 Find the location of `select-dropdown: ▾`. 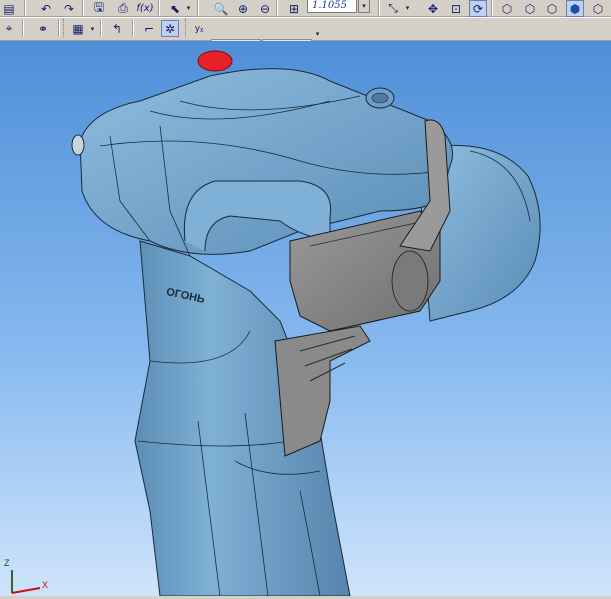

select-dropdown: ▾ is located at coordinates (188, 7).